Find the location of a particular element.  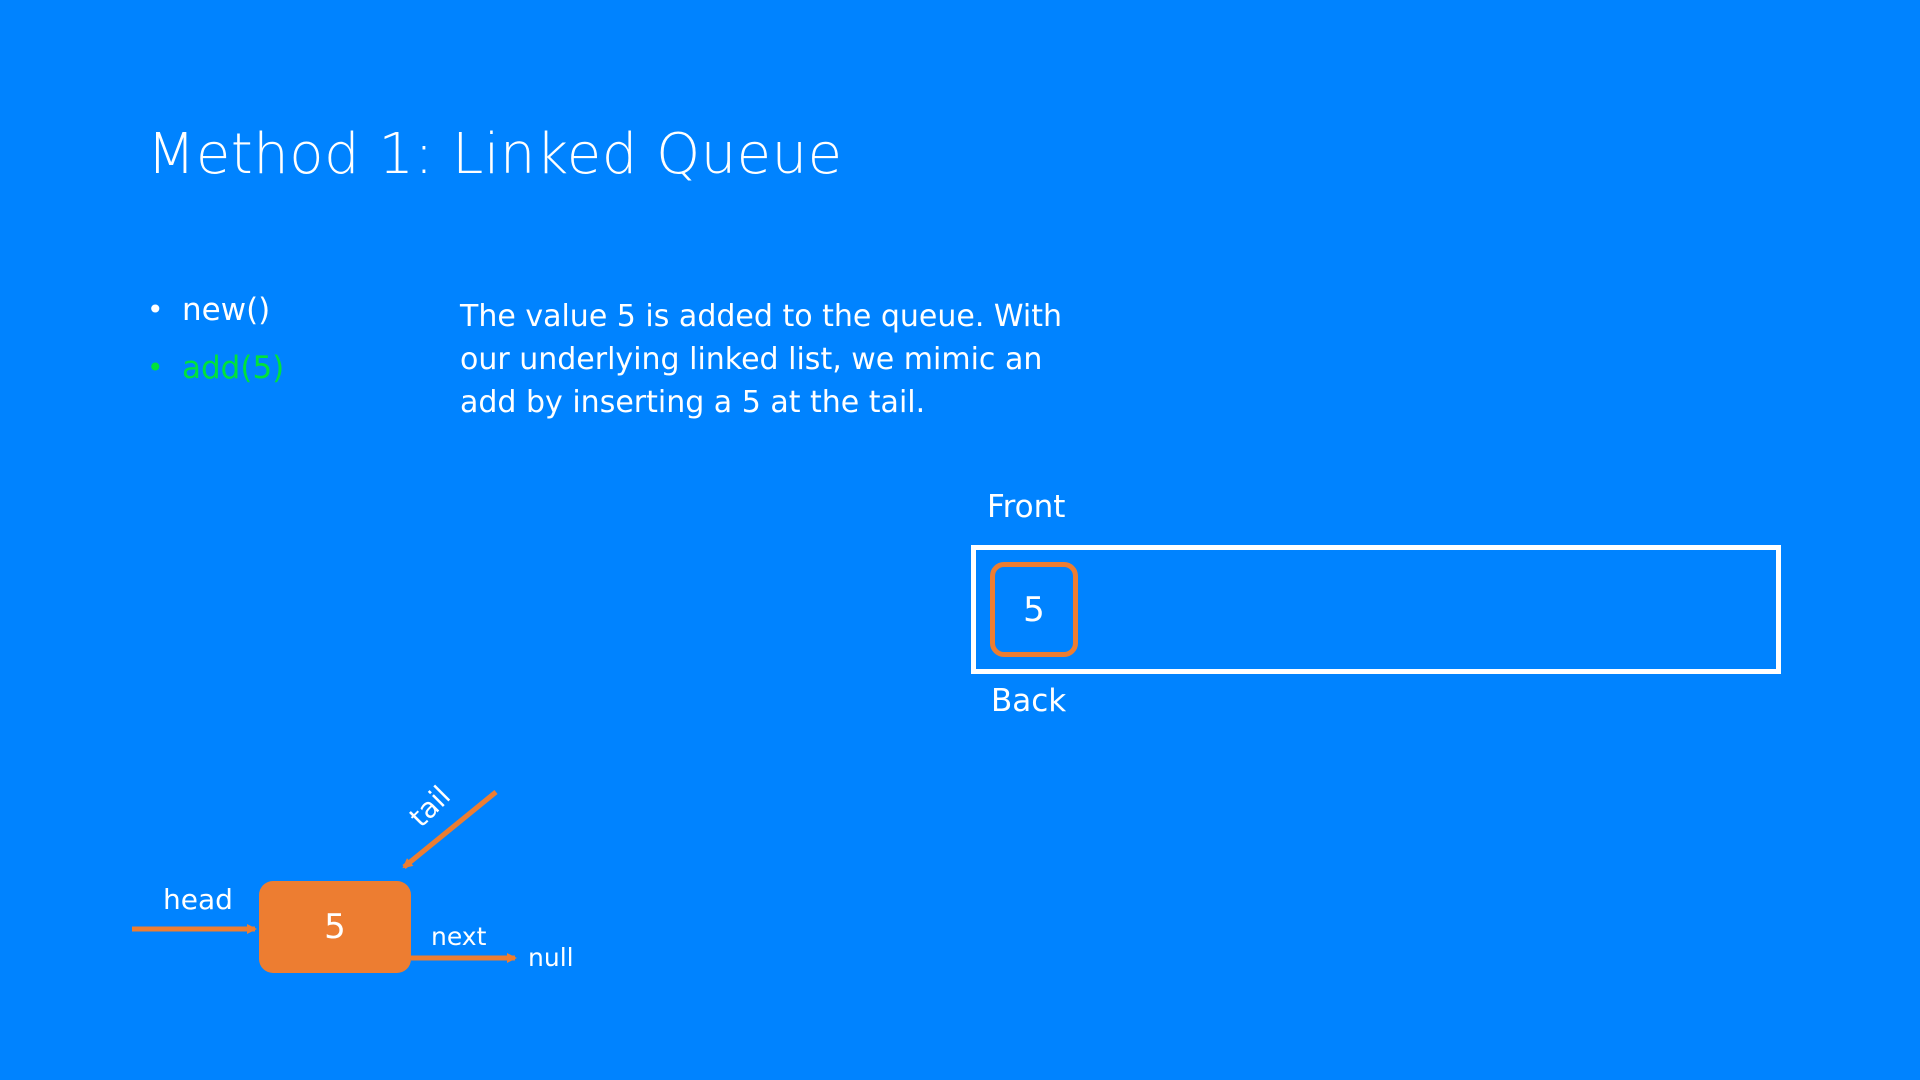

head-label: head is located at coordinates (198, 899).